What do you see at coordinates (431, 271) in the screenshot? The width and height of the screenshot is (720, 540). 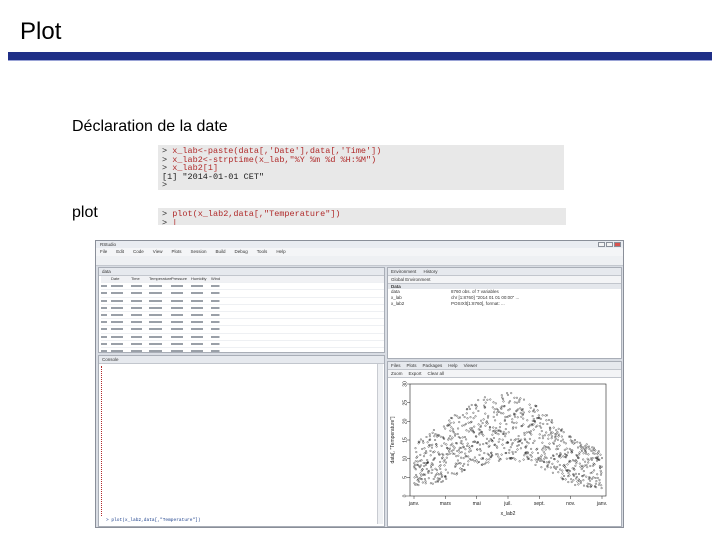 I see `tab-history: History` at bounding box center [431, 271].